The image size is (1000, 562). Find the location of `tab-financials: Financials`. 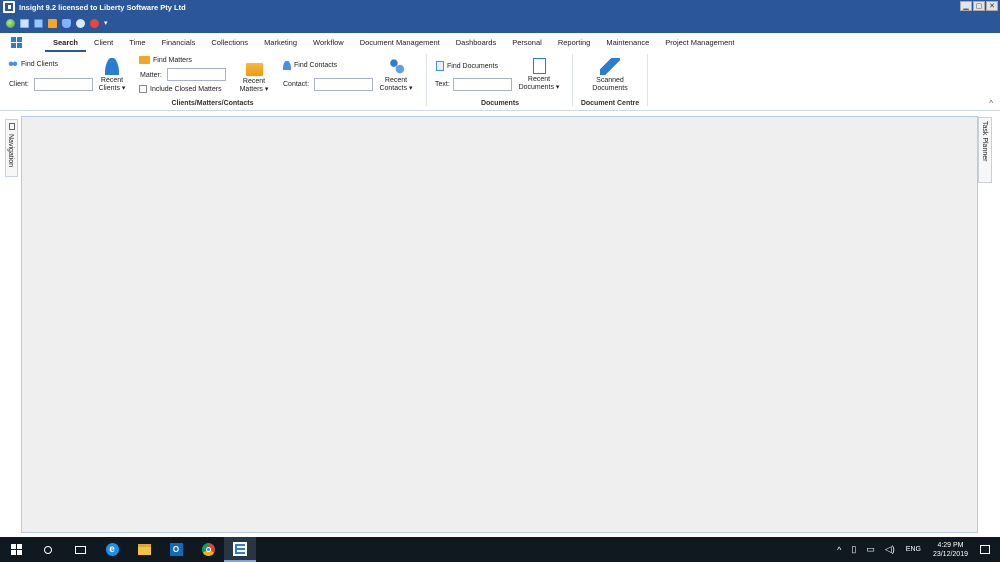

tab-financials: Financials is located at coordinates (179, 42).